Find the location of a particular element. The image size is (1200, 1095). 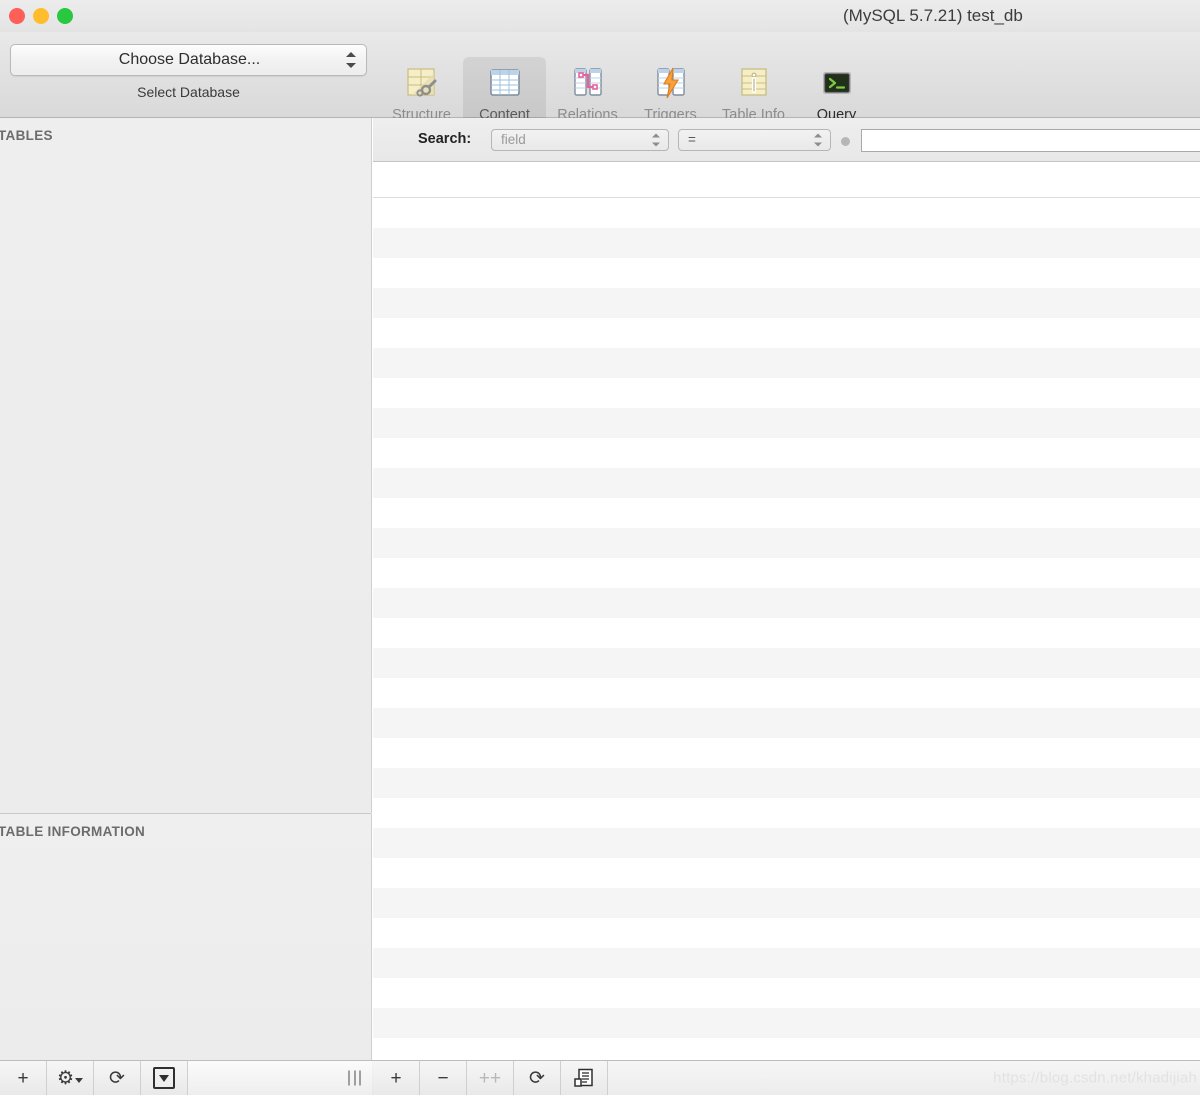

tab-relations: Relations is located at coordinates (587, 90).